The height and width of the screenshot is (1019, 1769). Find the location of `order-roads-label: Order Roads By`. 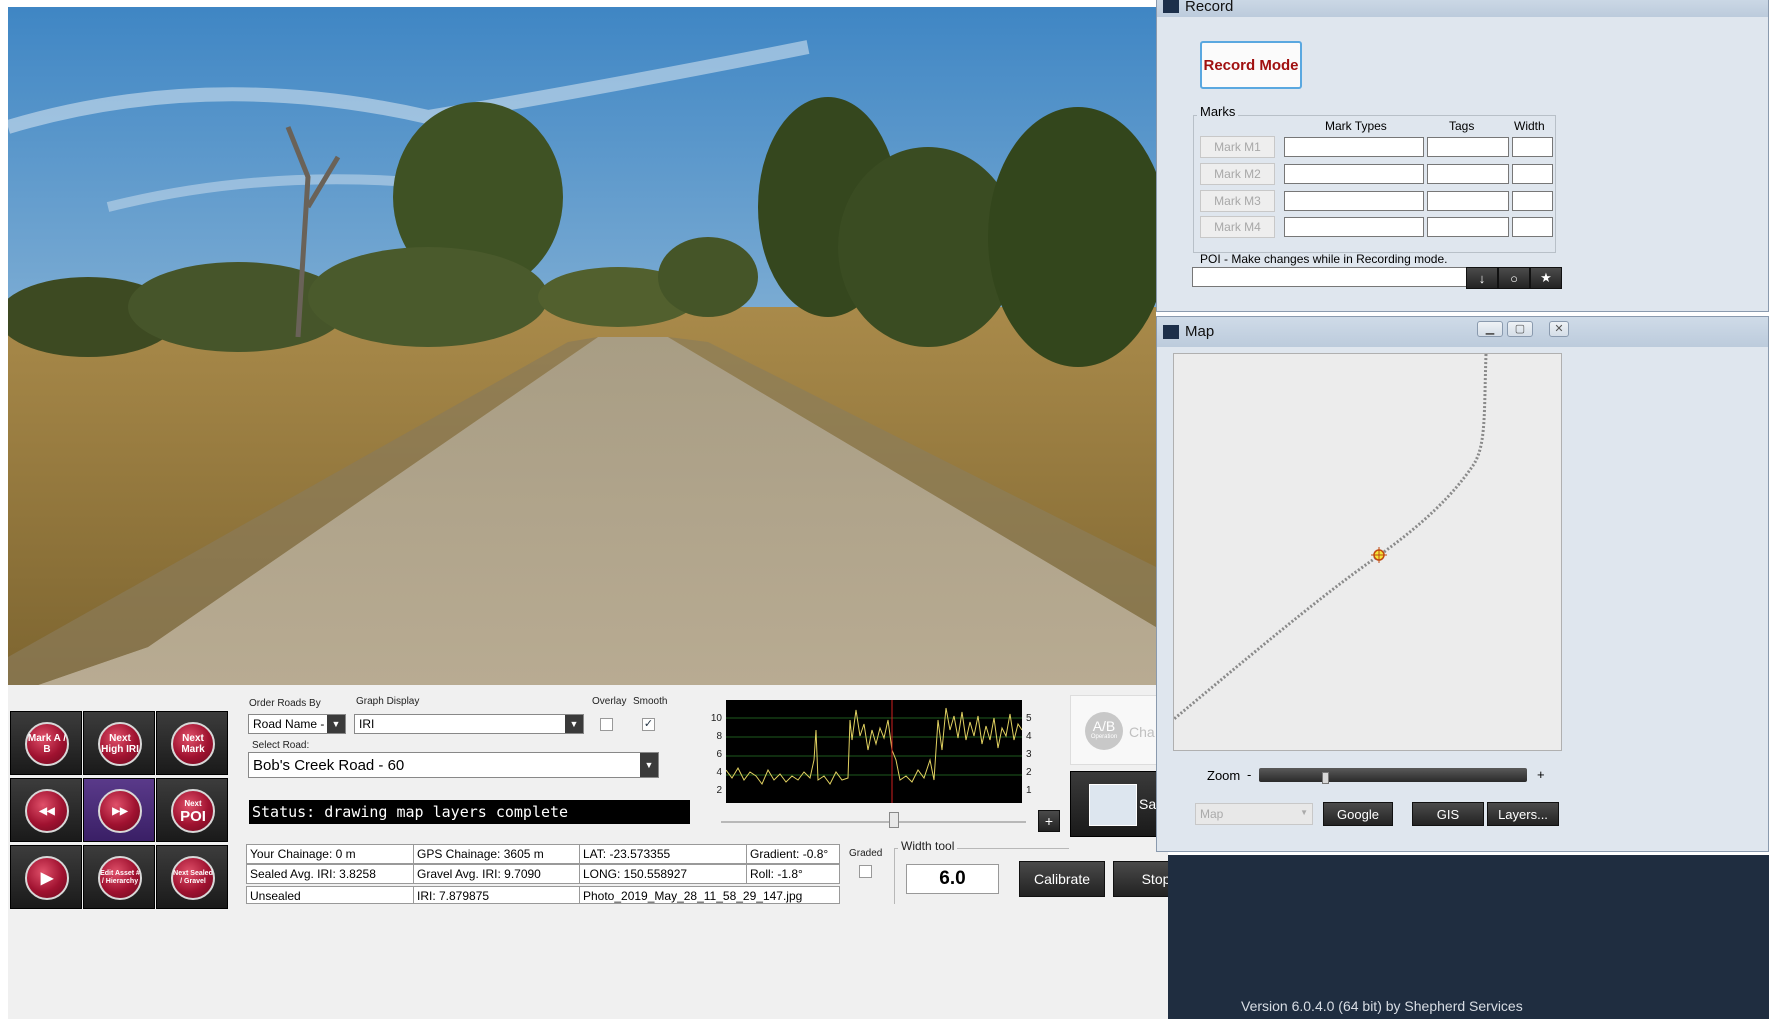

order-roads-label: Order Roads By is located at coordinates (285, 703).